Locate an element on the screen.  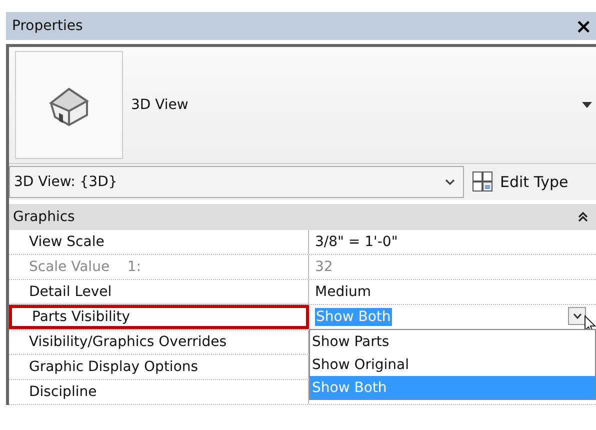
property-label: Scale Value 1: is located at coordinates (159, 267).